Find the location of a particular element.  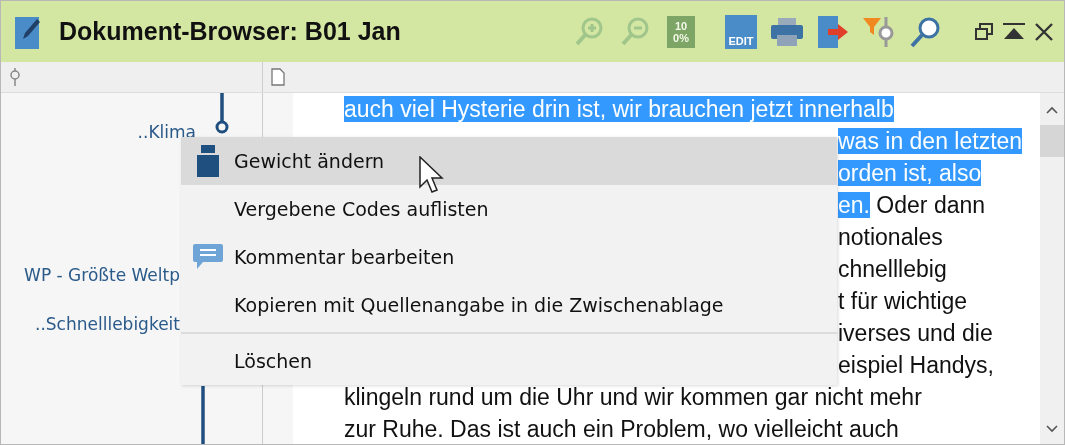

window-title: Dokument-Browser: B01 Jan is located at coordinates (230, 31).